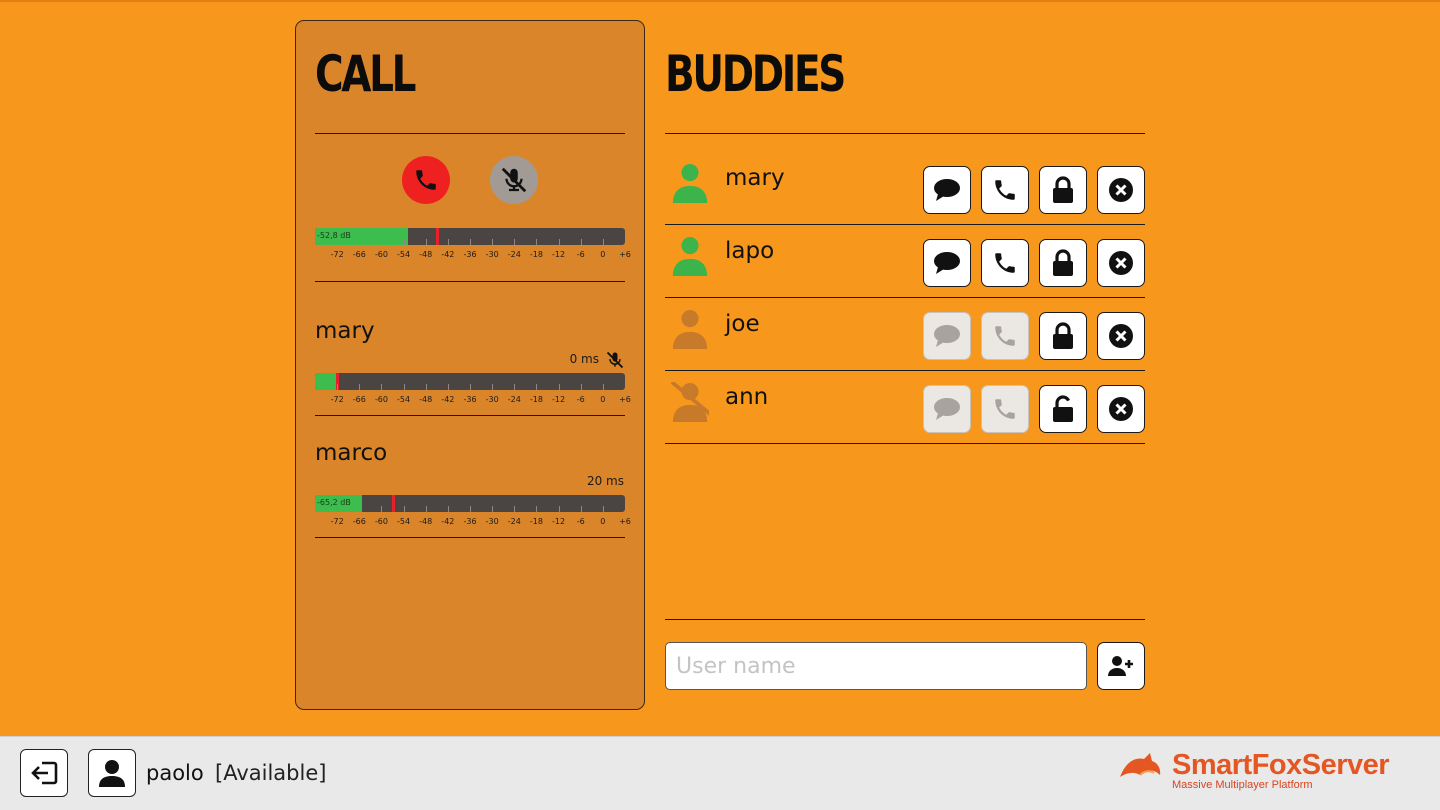  I want to click on meter-peak, so click(393, 503).